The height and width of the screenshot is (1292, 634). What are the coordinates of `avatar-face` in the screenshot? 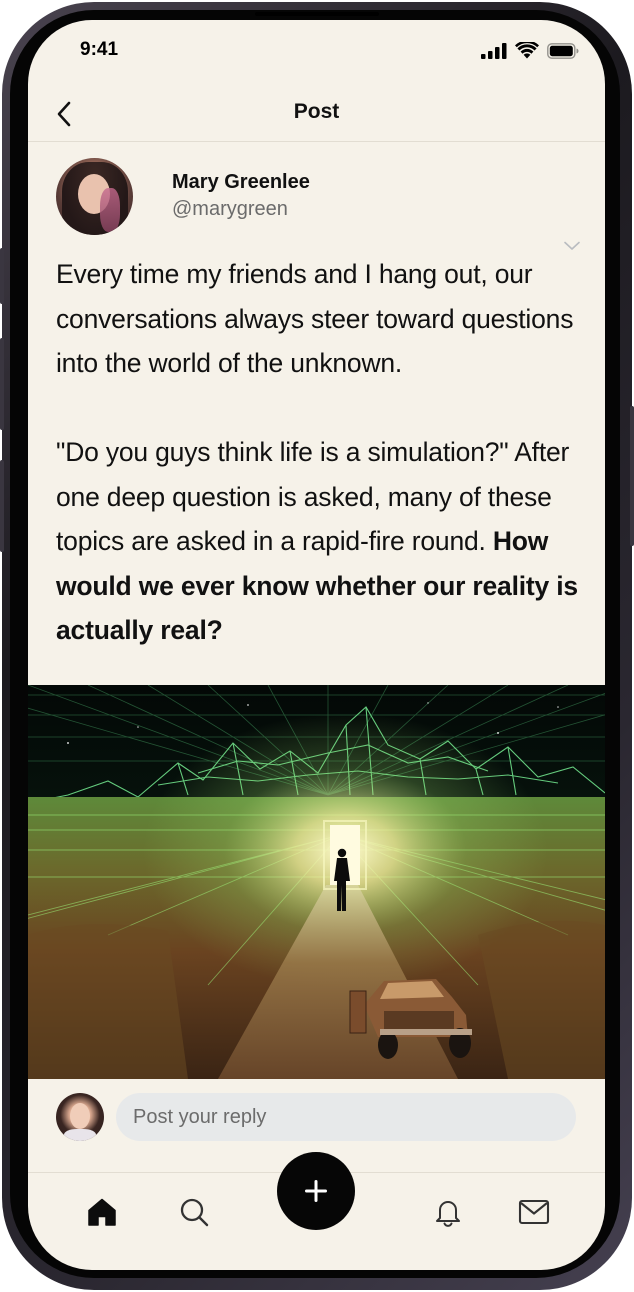 It's located at (80, 1116).